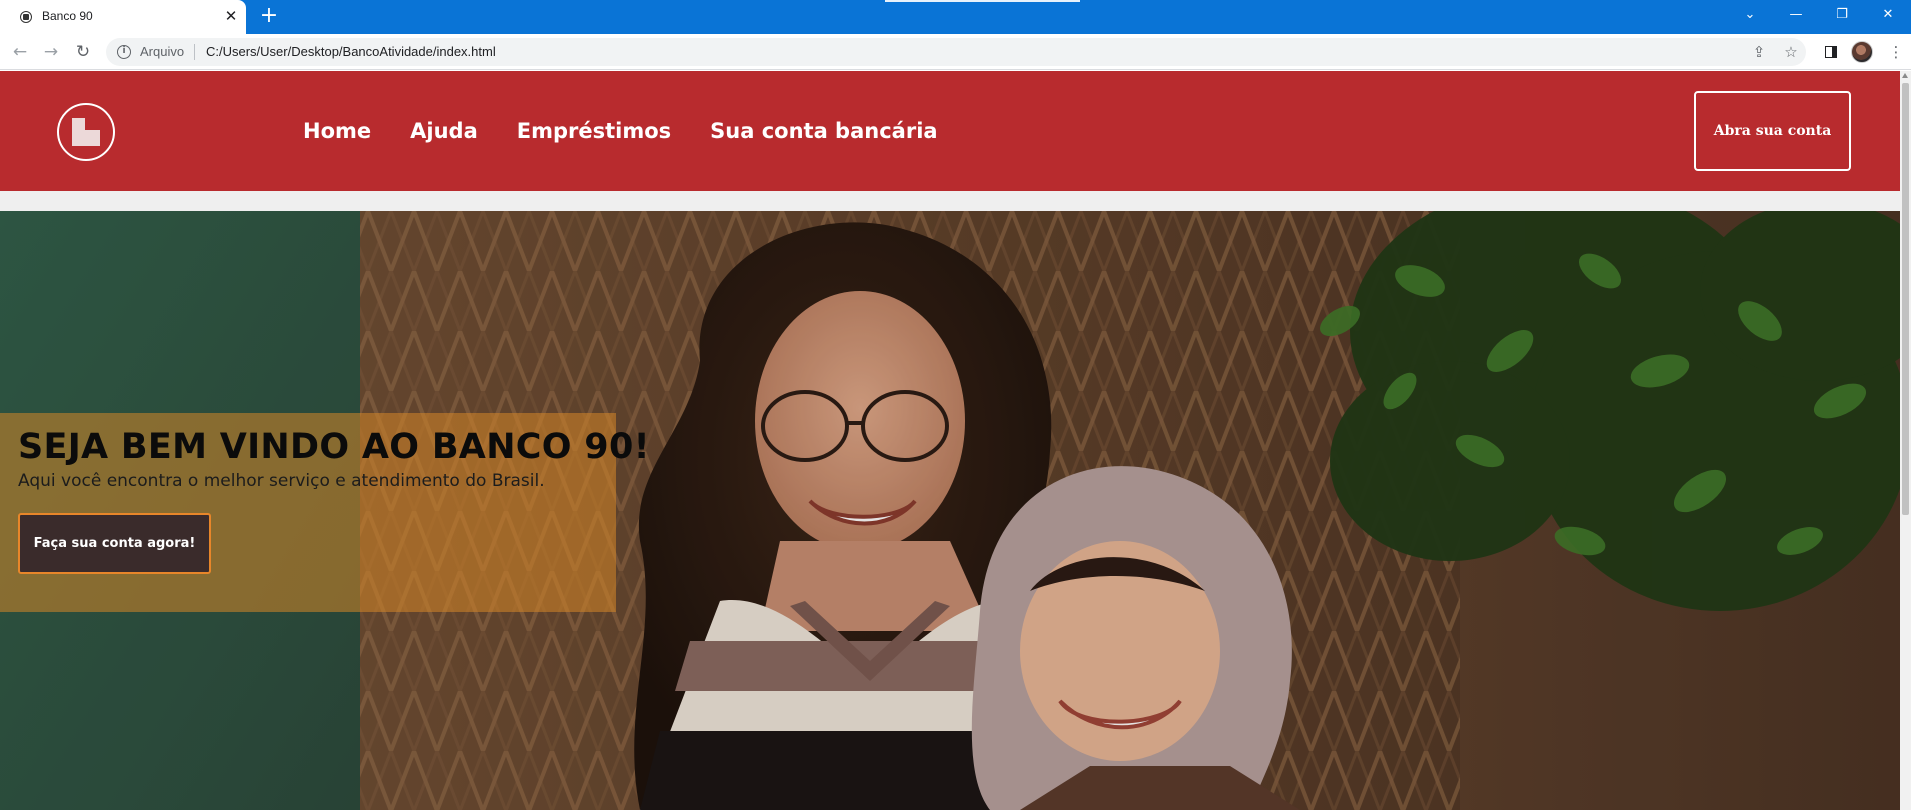 Image resolution: width=1911 pixels, height=810 pixels. Describe the element at coordinates (26, 17) in the screenshot. I see `favicon-icon` at that location.